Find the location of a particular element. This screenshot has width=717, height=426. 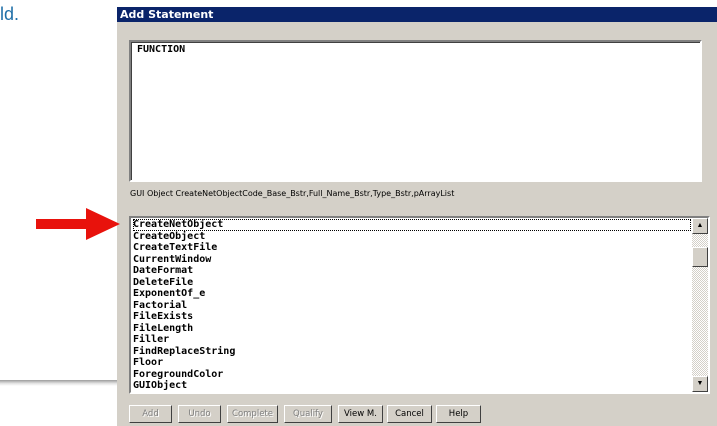

list-item: ForegroundColor is located at coordinates (412, 375).